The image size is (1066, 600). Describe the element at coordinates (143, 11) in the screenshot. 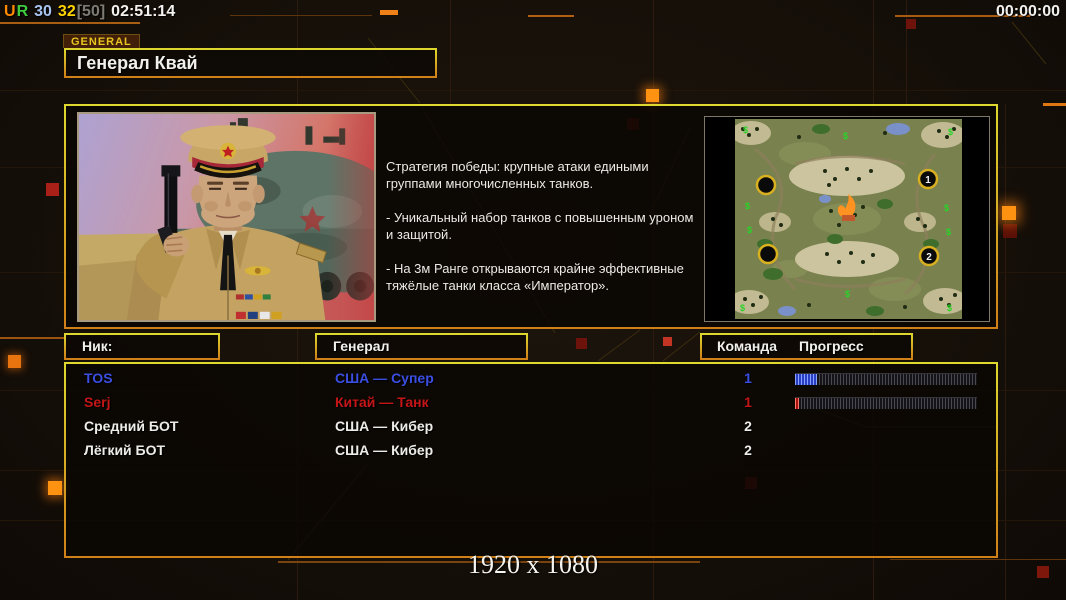

I see `hud-elapsed-time: 02:51:14` at that location.